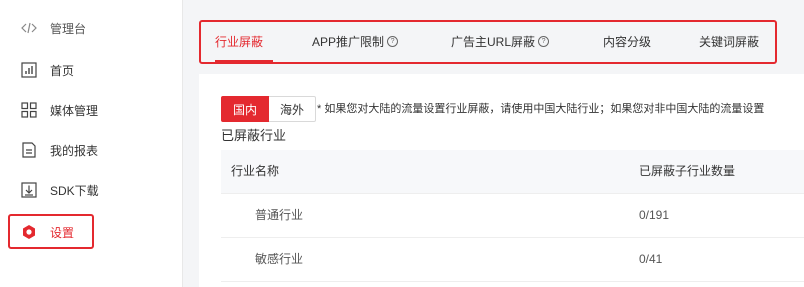  What do you see at coordinates (74, 150) in the screenshot?
I see `sidebar-item-label: 我的报表` at bounding box center [74, 150].